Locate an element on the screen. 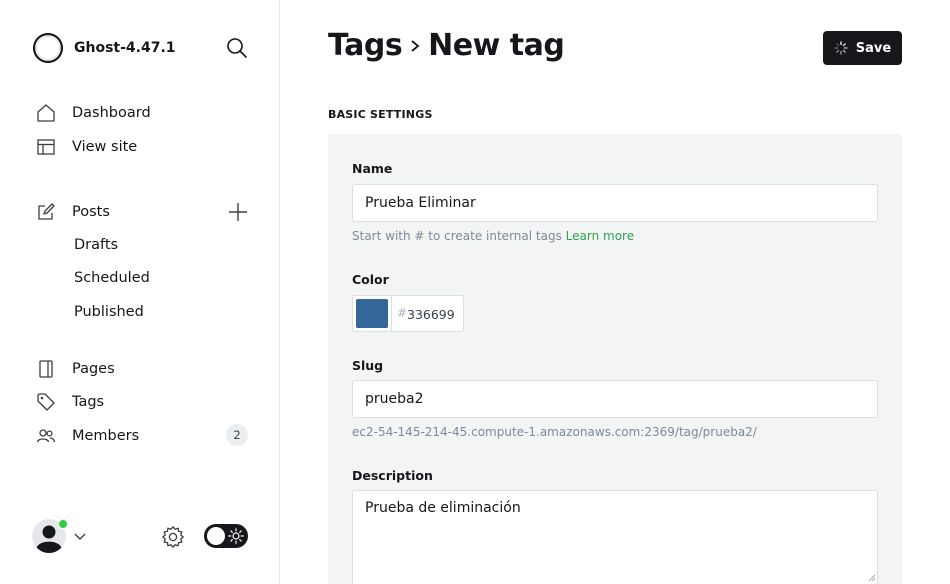 This screenshot has height=584, width=950. slug-input is located at coordinates (615, 399).